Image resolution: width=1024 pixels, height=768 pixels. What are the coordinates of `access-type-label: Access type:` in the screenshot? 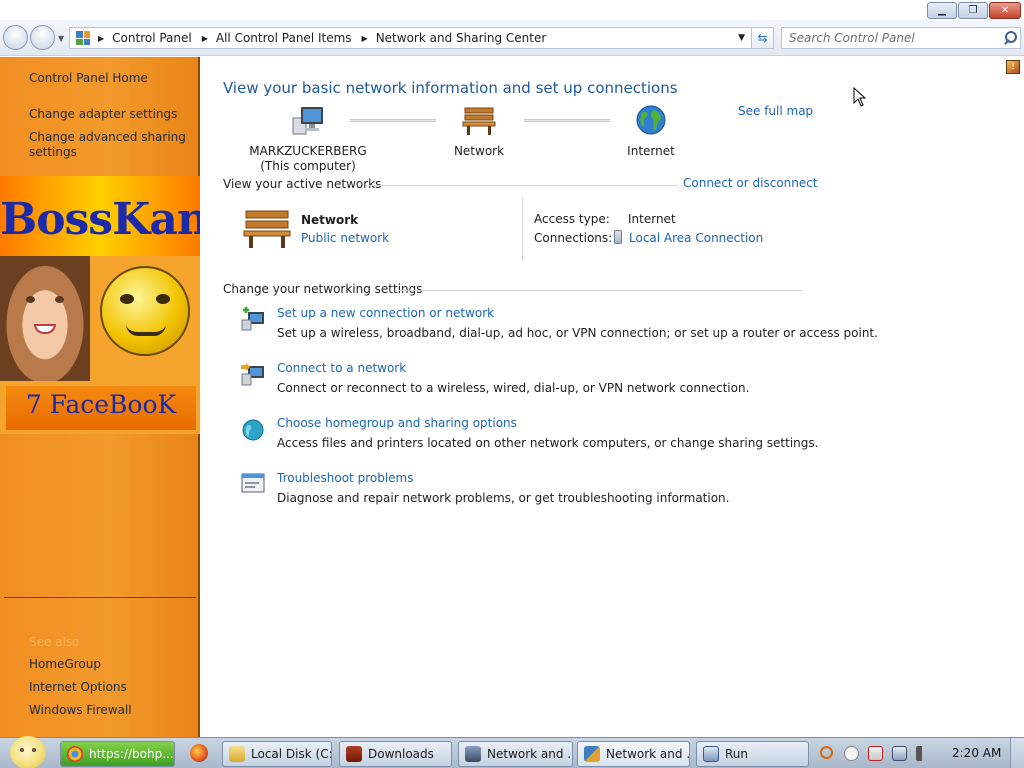 It's located at (572, 219).